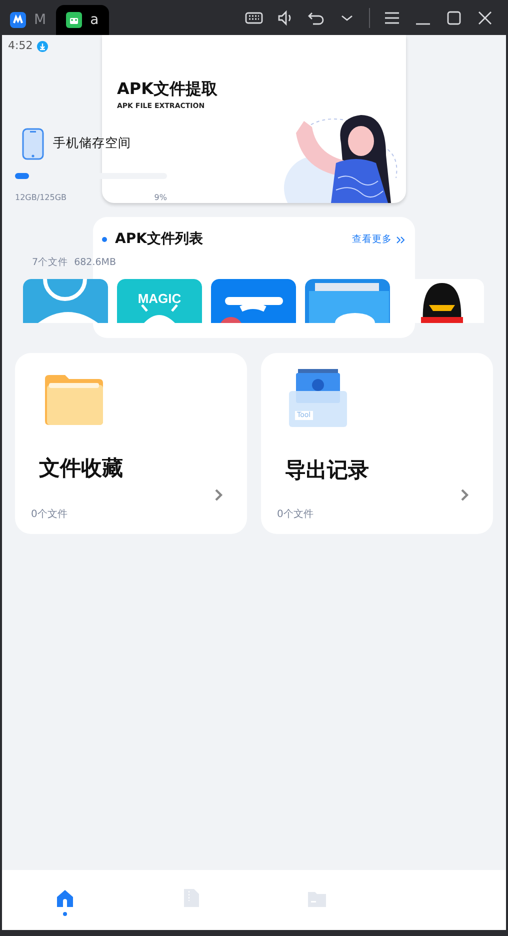 Image resolution: width=508 pixels, height=936 pixels. What do you see at coordinates (378, 240) in the screenshot?
I see `view-more-link: 查看更多` at bounding box center [378, 240].